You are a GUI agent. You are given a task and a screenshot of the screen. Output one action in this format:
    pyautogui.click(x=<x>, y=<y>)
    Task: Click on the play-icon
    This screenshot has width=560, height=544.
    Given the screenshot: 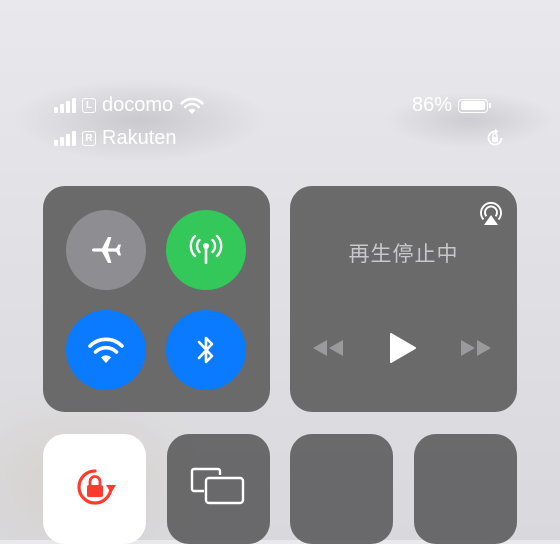 What is the action you would take?
    pyautogui.click(x=403, y=348)
    